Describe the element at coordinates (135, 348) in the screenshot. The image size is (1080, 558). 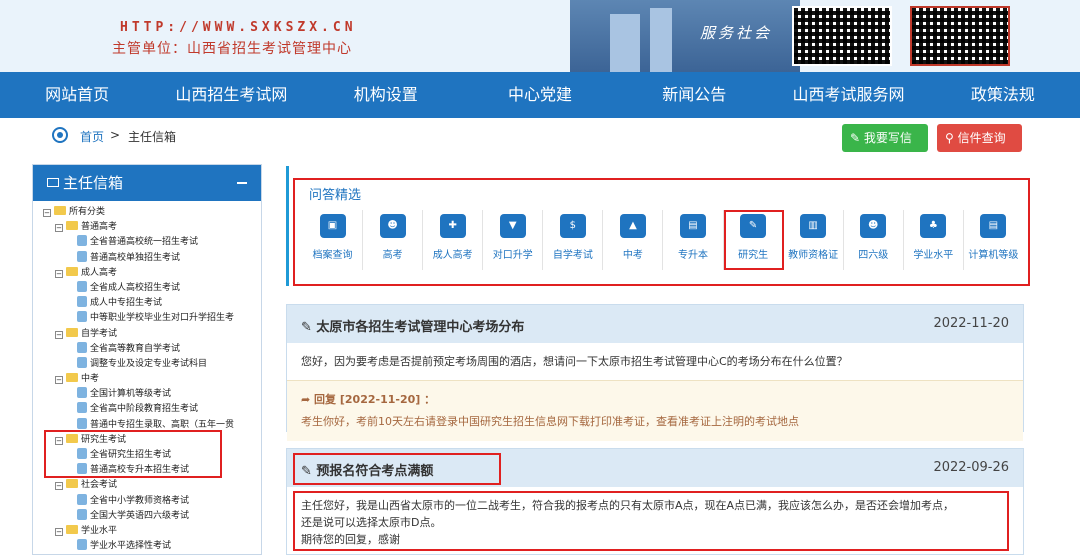
I see `tree-item-label: 全省高等教育自学考试` at that location.